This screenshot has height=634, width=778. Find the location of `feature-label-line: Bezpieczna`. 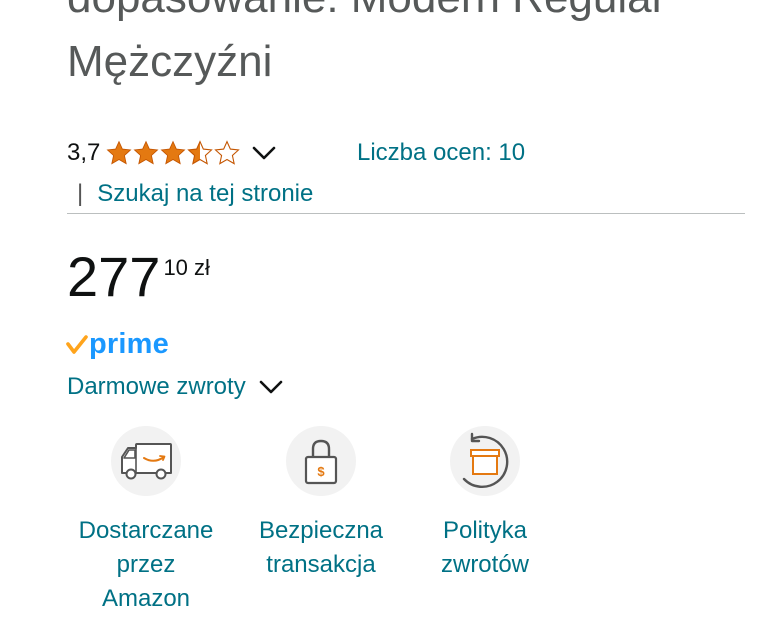

feature-label-line: Bezpieczna is located at coordinates (321, 530).